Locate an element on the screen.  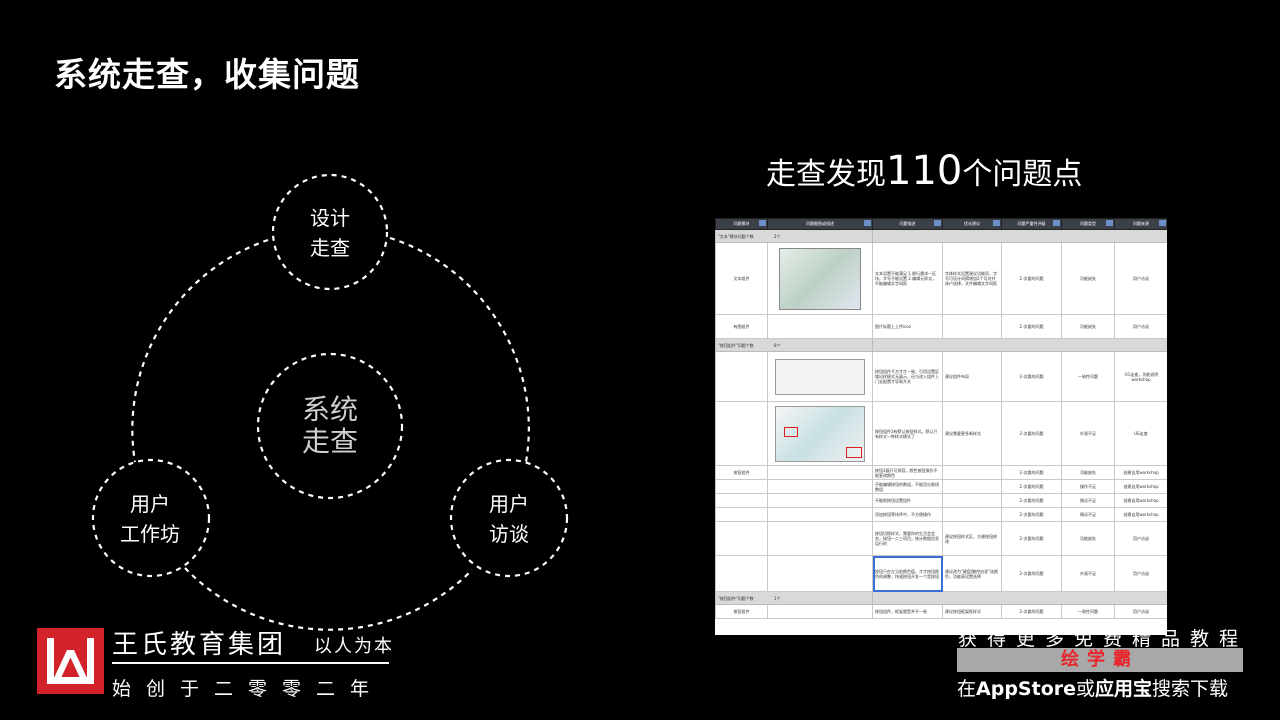
type-cell: 操作不足 is located at coordinates (1088, 486).